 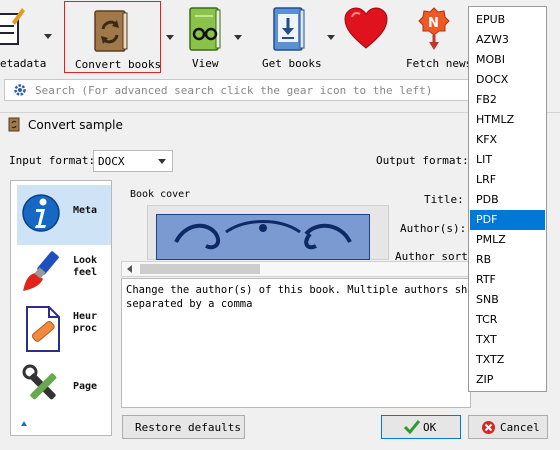 I want to click on dropdown-option-azw3: AZW3, so click(x=507, y=40).